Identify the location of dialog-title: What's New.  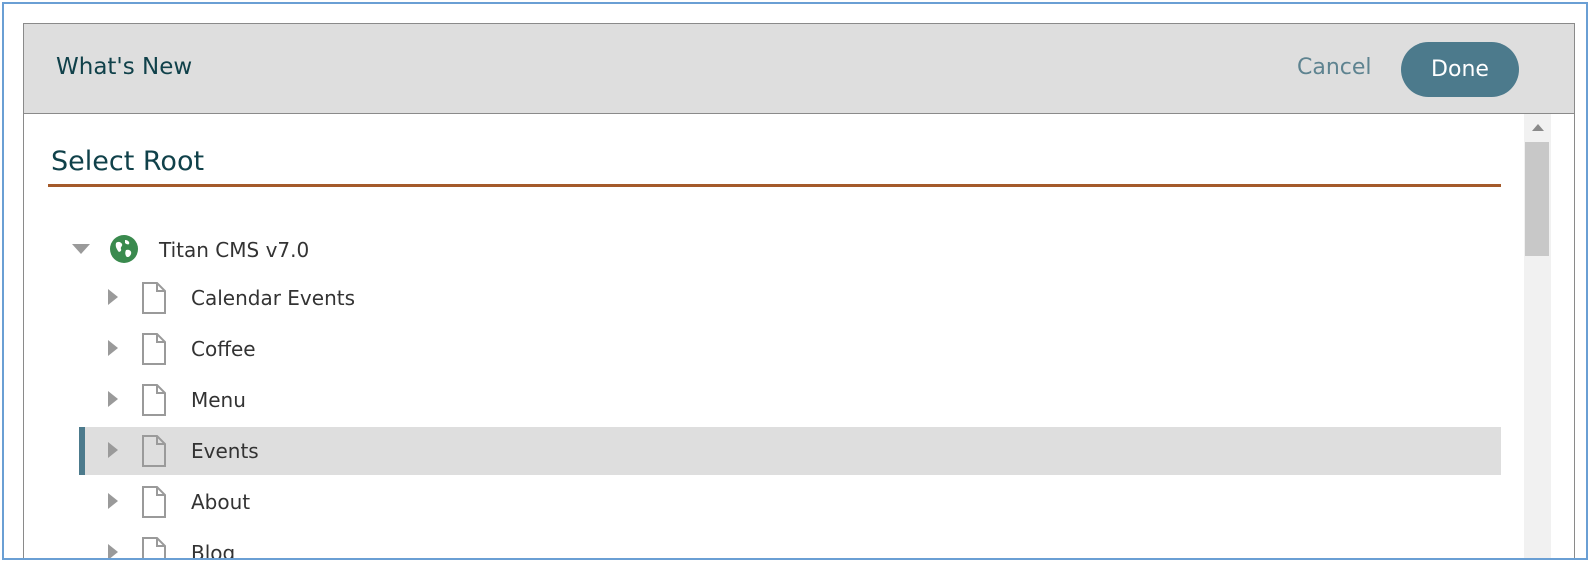
(124, 67).